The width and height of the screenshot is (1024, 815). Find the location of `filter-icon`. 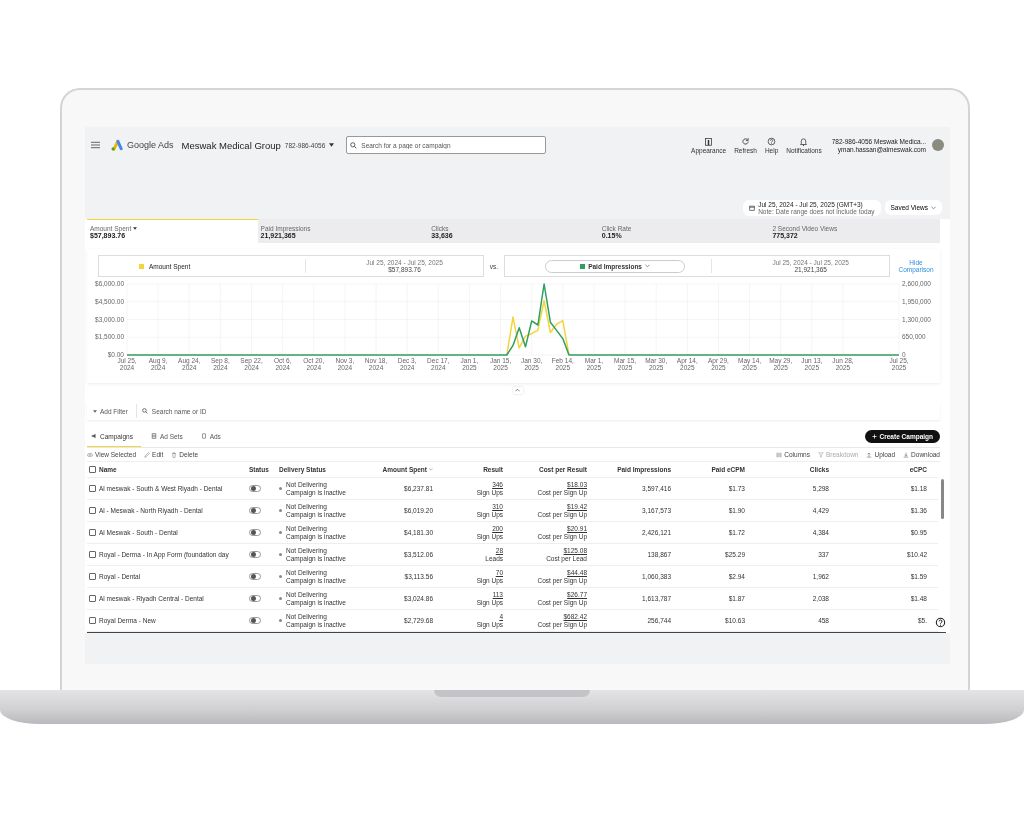

filter-icon is located at coordinates (820, 454).